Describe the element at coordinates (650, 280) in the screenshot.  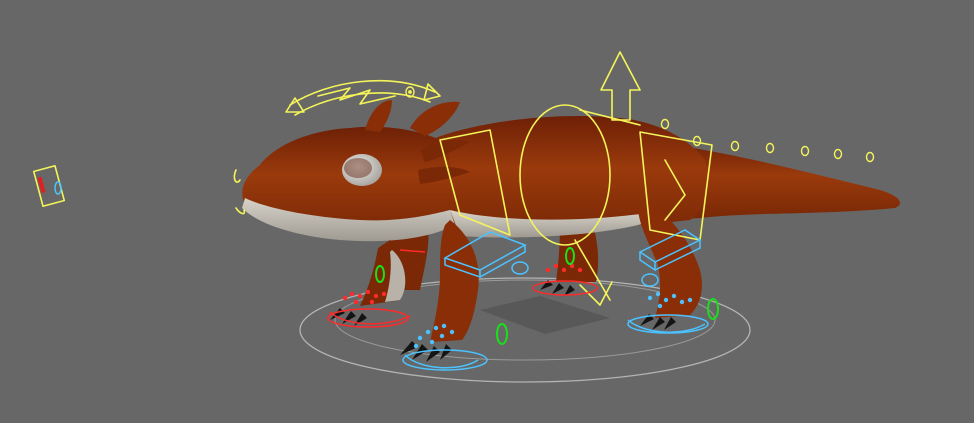
I see `left-hip-ball` at that location.